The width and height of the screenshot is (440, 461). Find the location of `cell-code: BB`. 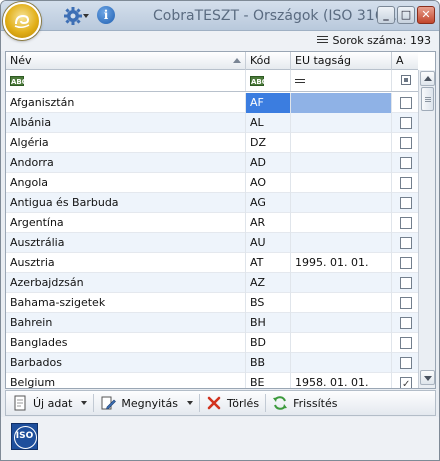

cell-code: BB is located at coordinates (268, 363).